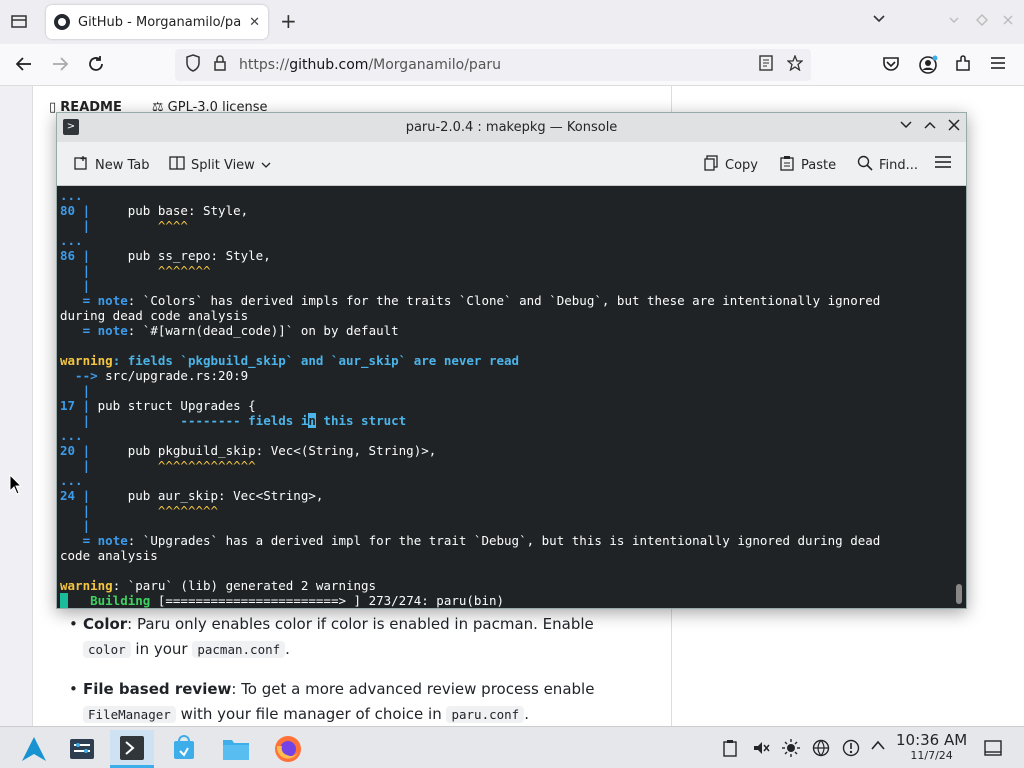 The width and height of the screenshot is (1024, 768). What do you see at coordinates (254, 22) in the screenshot?
I see `tab-close-icon: ✕` at bounding box center [254, 22].